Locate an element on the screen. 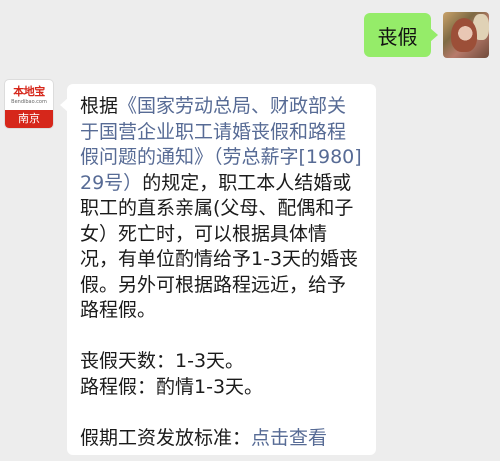 Image resolution: width=500 pixels, height=461 pixels. outgoing-message-bubble: 丧假 is located at coordinates (401, 35).